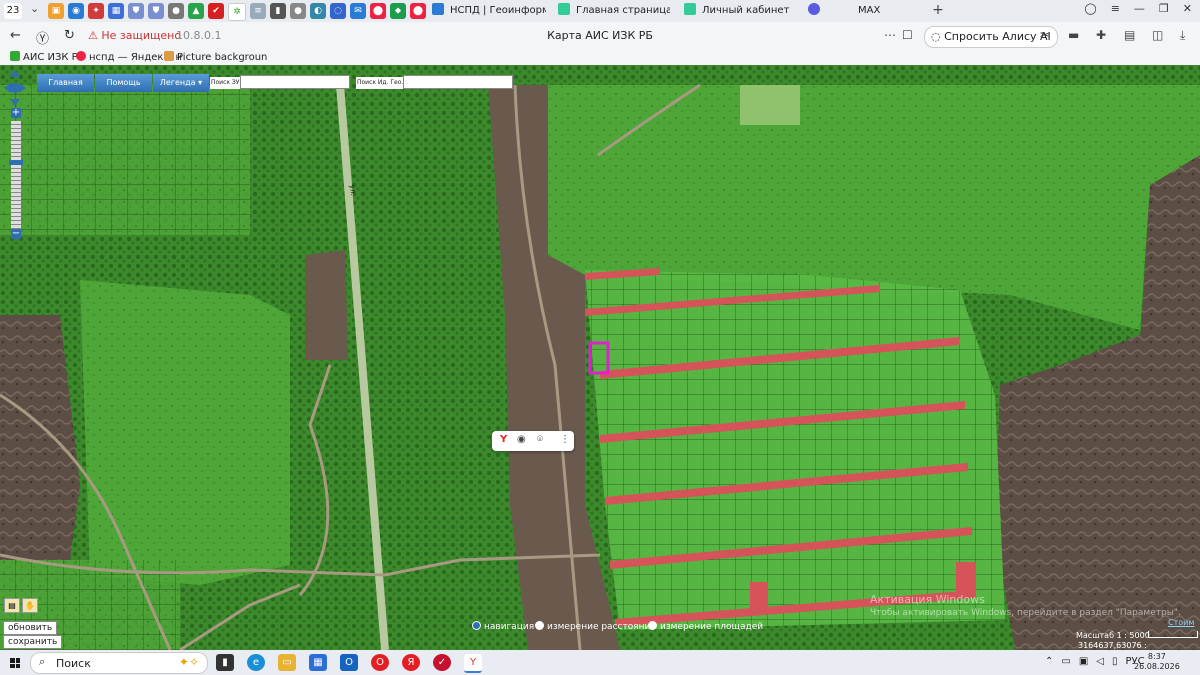 This screenshot has height=675, width=1200. Describe the element at coordinates (318, 662) in the screenshot. I see `store-icon: ▦` at that location.